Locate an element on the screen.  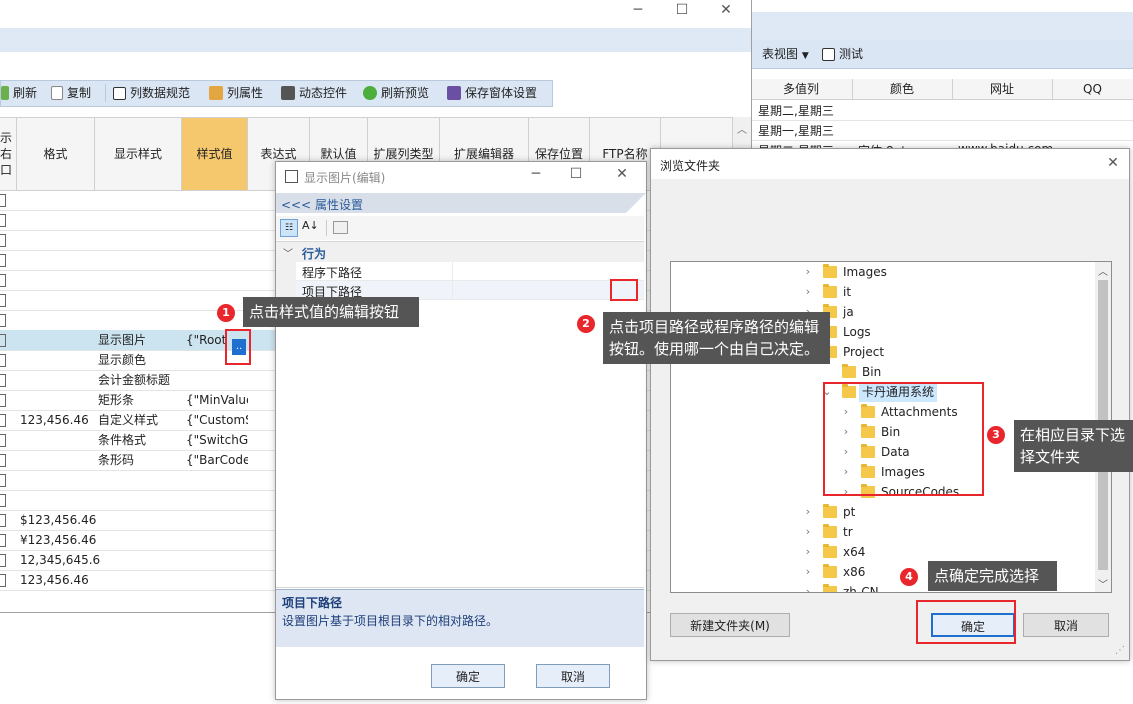
col-url: 网址 is located at coordinates (1002, 89).